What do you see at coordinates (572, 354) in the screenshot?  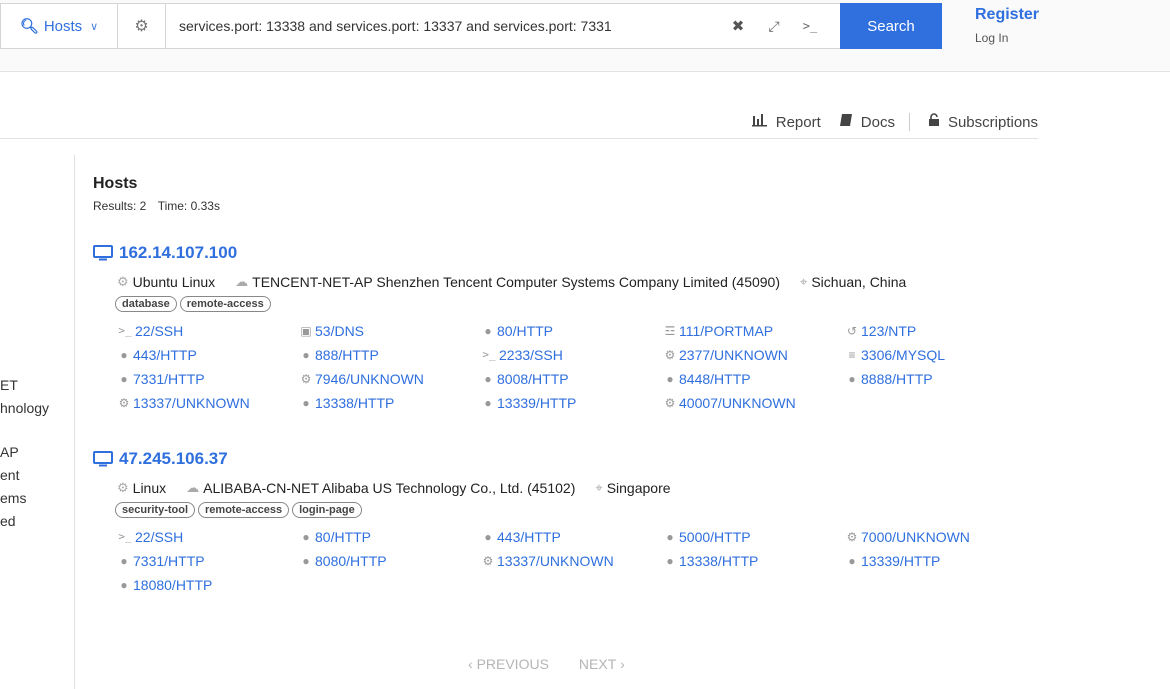 I see `port-link: >_ 2233/SSH` at bounding box center [572, 354].